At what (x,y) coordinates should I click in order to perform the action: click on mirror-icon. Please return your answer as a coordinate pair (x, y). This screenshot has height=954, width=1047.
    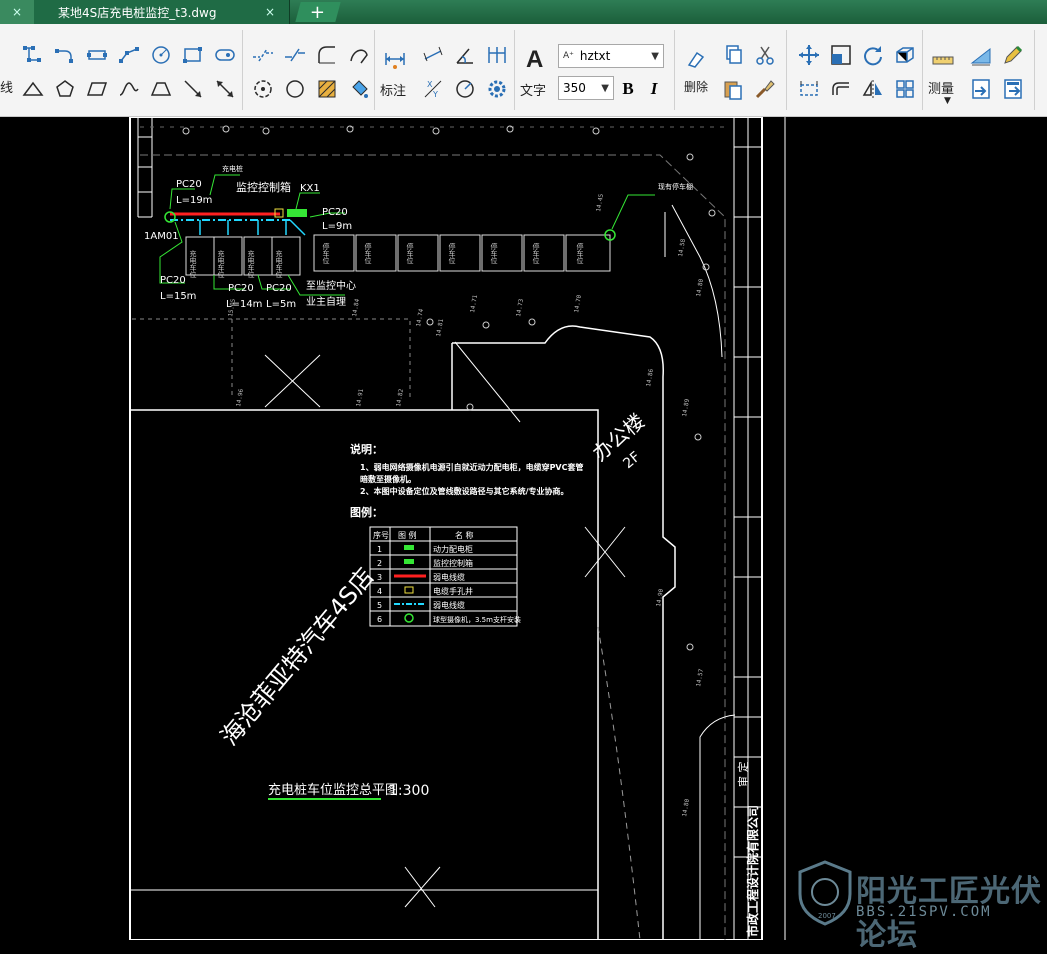
    Looking at the image, I should click on (873, 89).